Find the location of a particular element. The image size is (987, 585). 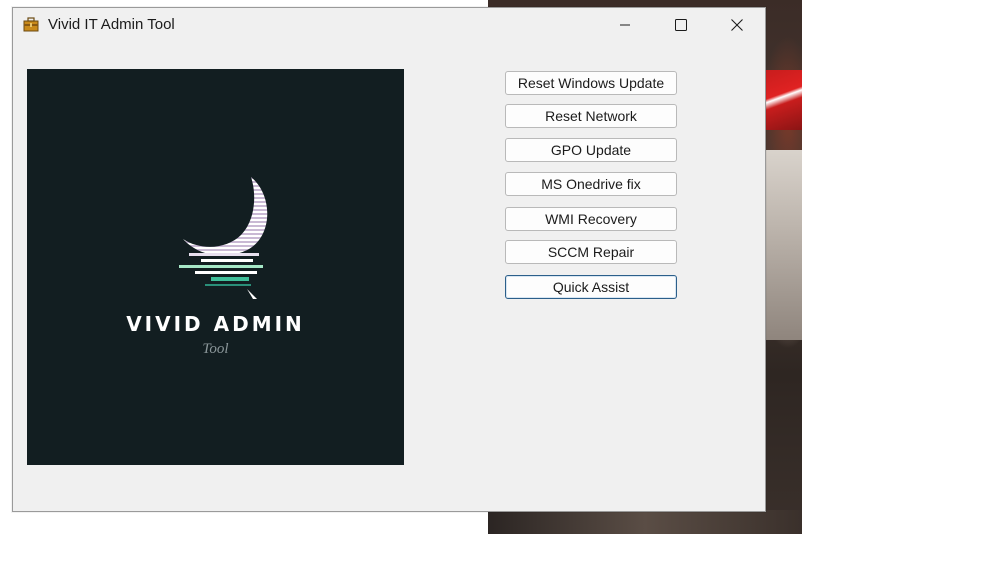

minimize-button is located at coordinates (625, 25).